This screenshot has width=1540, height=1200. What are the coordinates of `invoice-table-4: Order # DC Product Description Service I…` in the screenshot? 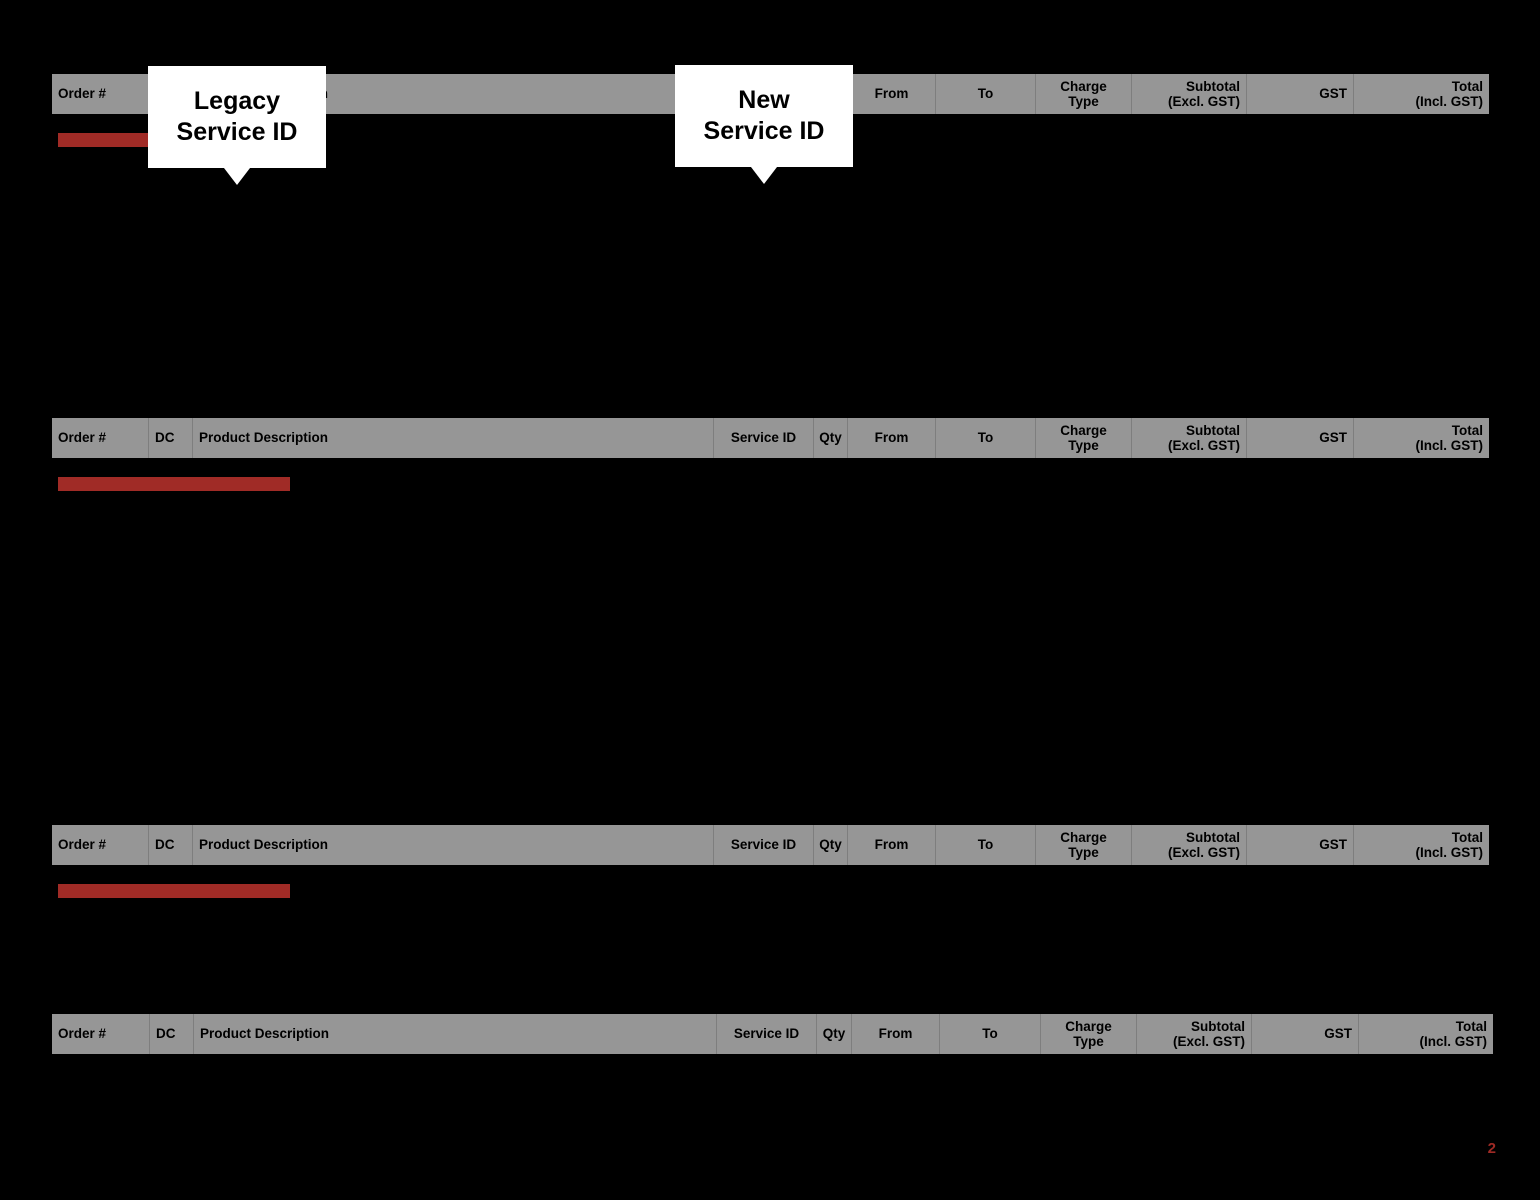 It's located at (772, 1034).